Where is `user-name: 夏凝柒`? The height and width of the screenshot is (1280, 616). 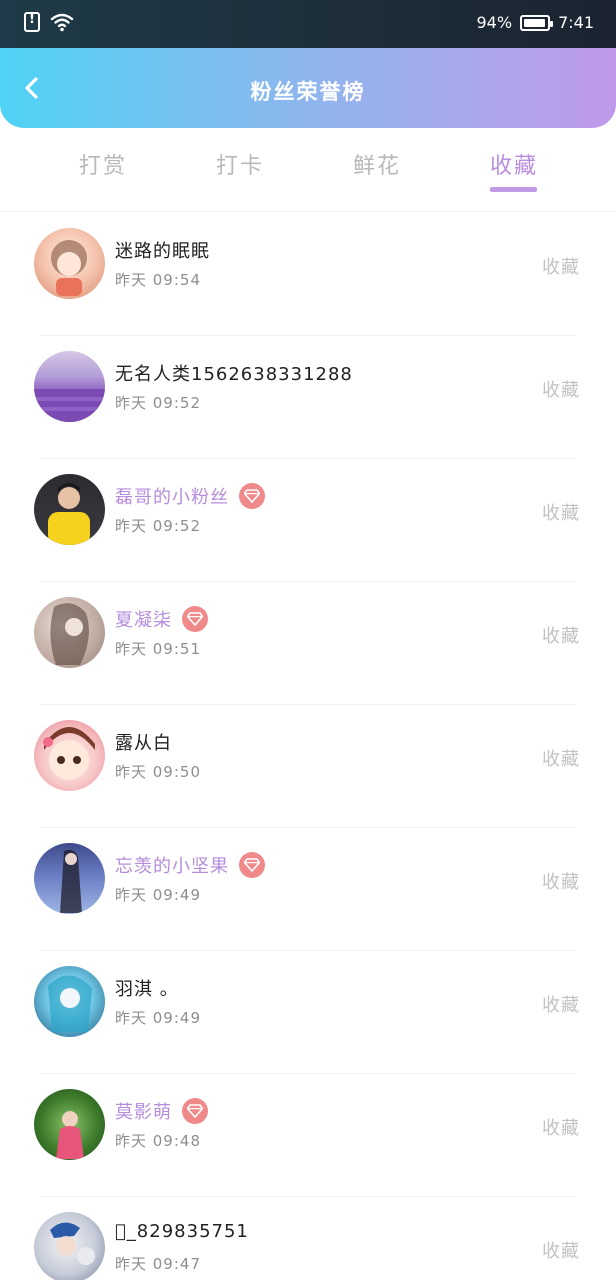 user-name: 夏凝柒 is located at coordinates (143, 619).